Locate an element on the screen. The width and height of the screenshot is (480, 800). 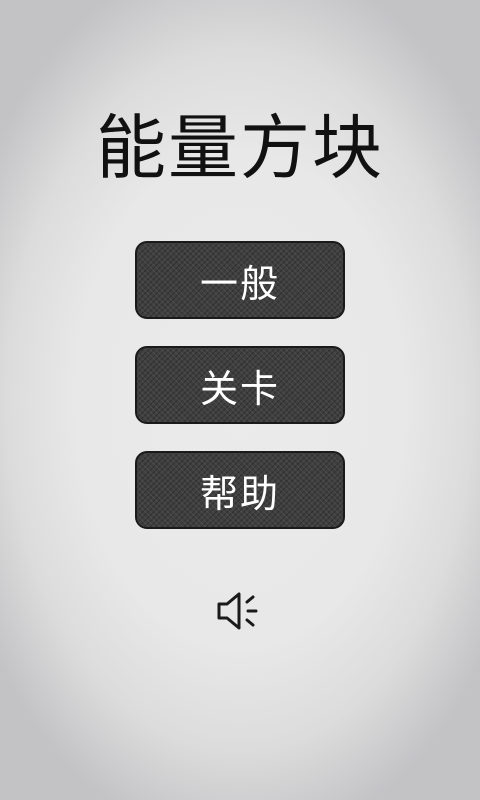
levels-button: 关卡 is located at coordinates (240, 385).